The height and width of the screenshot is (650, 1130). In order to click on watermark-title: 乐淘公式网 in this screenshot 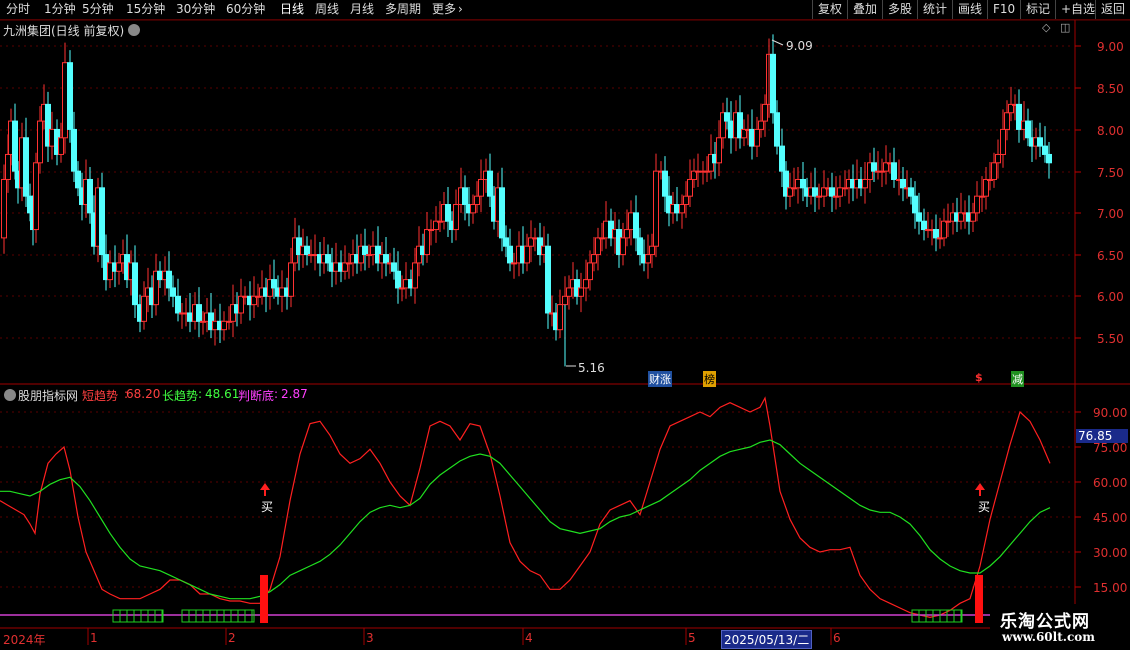, I will do `click(1045, 622)`.